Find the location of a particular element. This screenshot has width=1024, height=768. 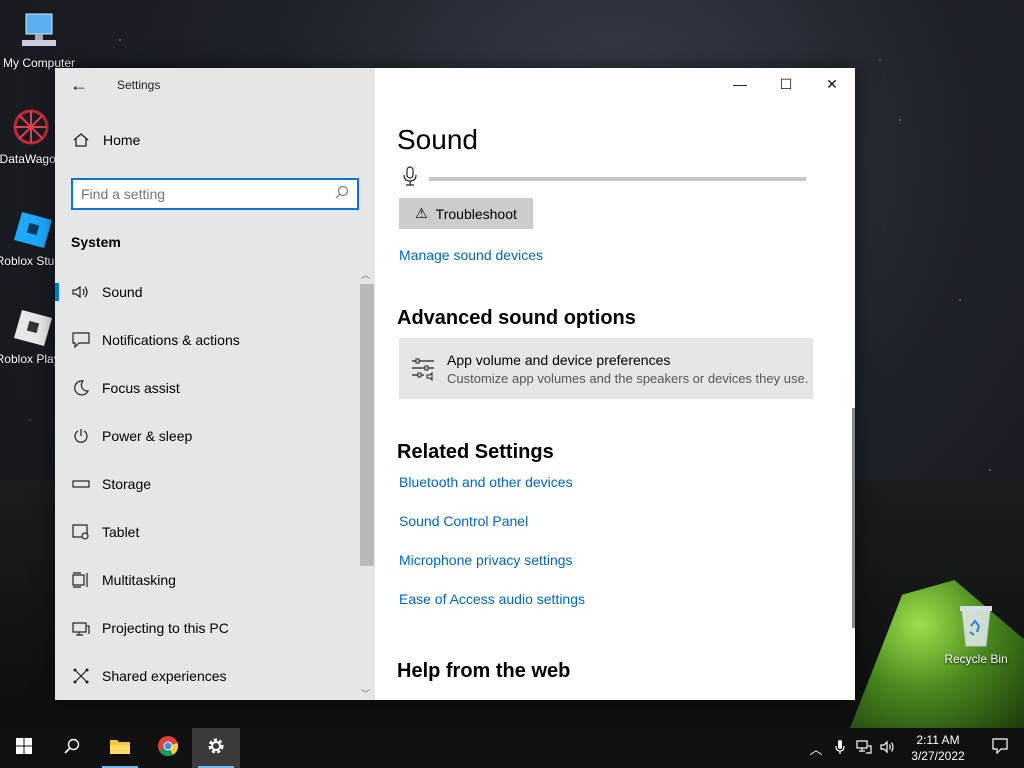

desktop-icon-recycle-bin: Recycle Bin is located at coordinates (976, 633).